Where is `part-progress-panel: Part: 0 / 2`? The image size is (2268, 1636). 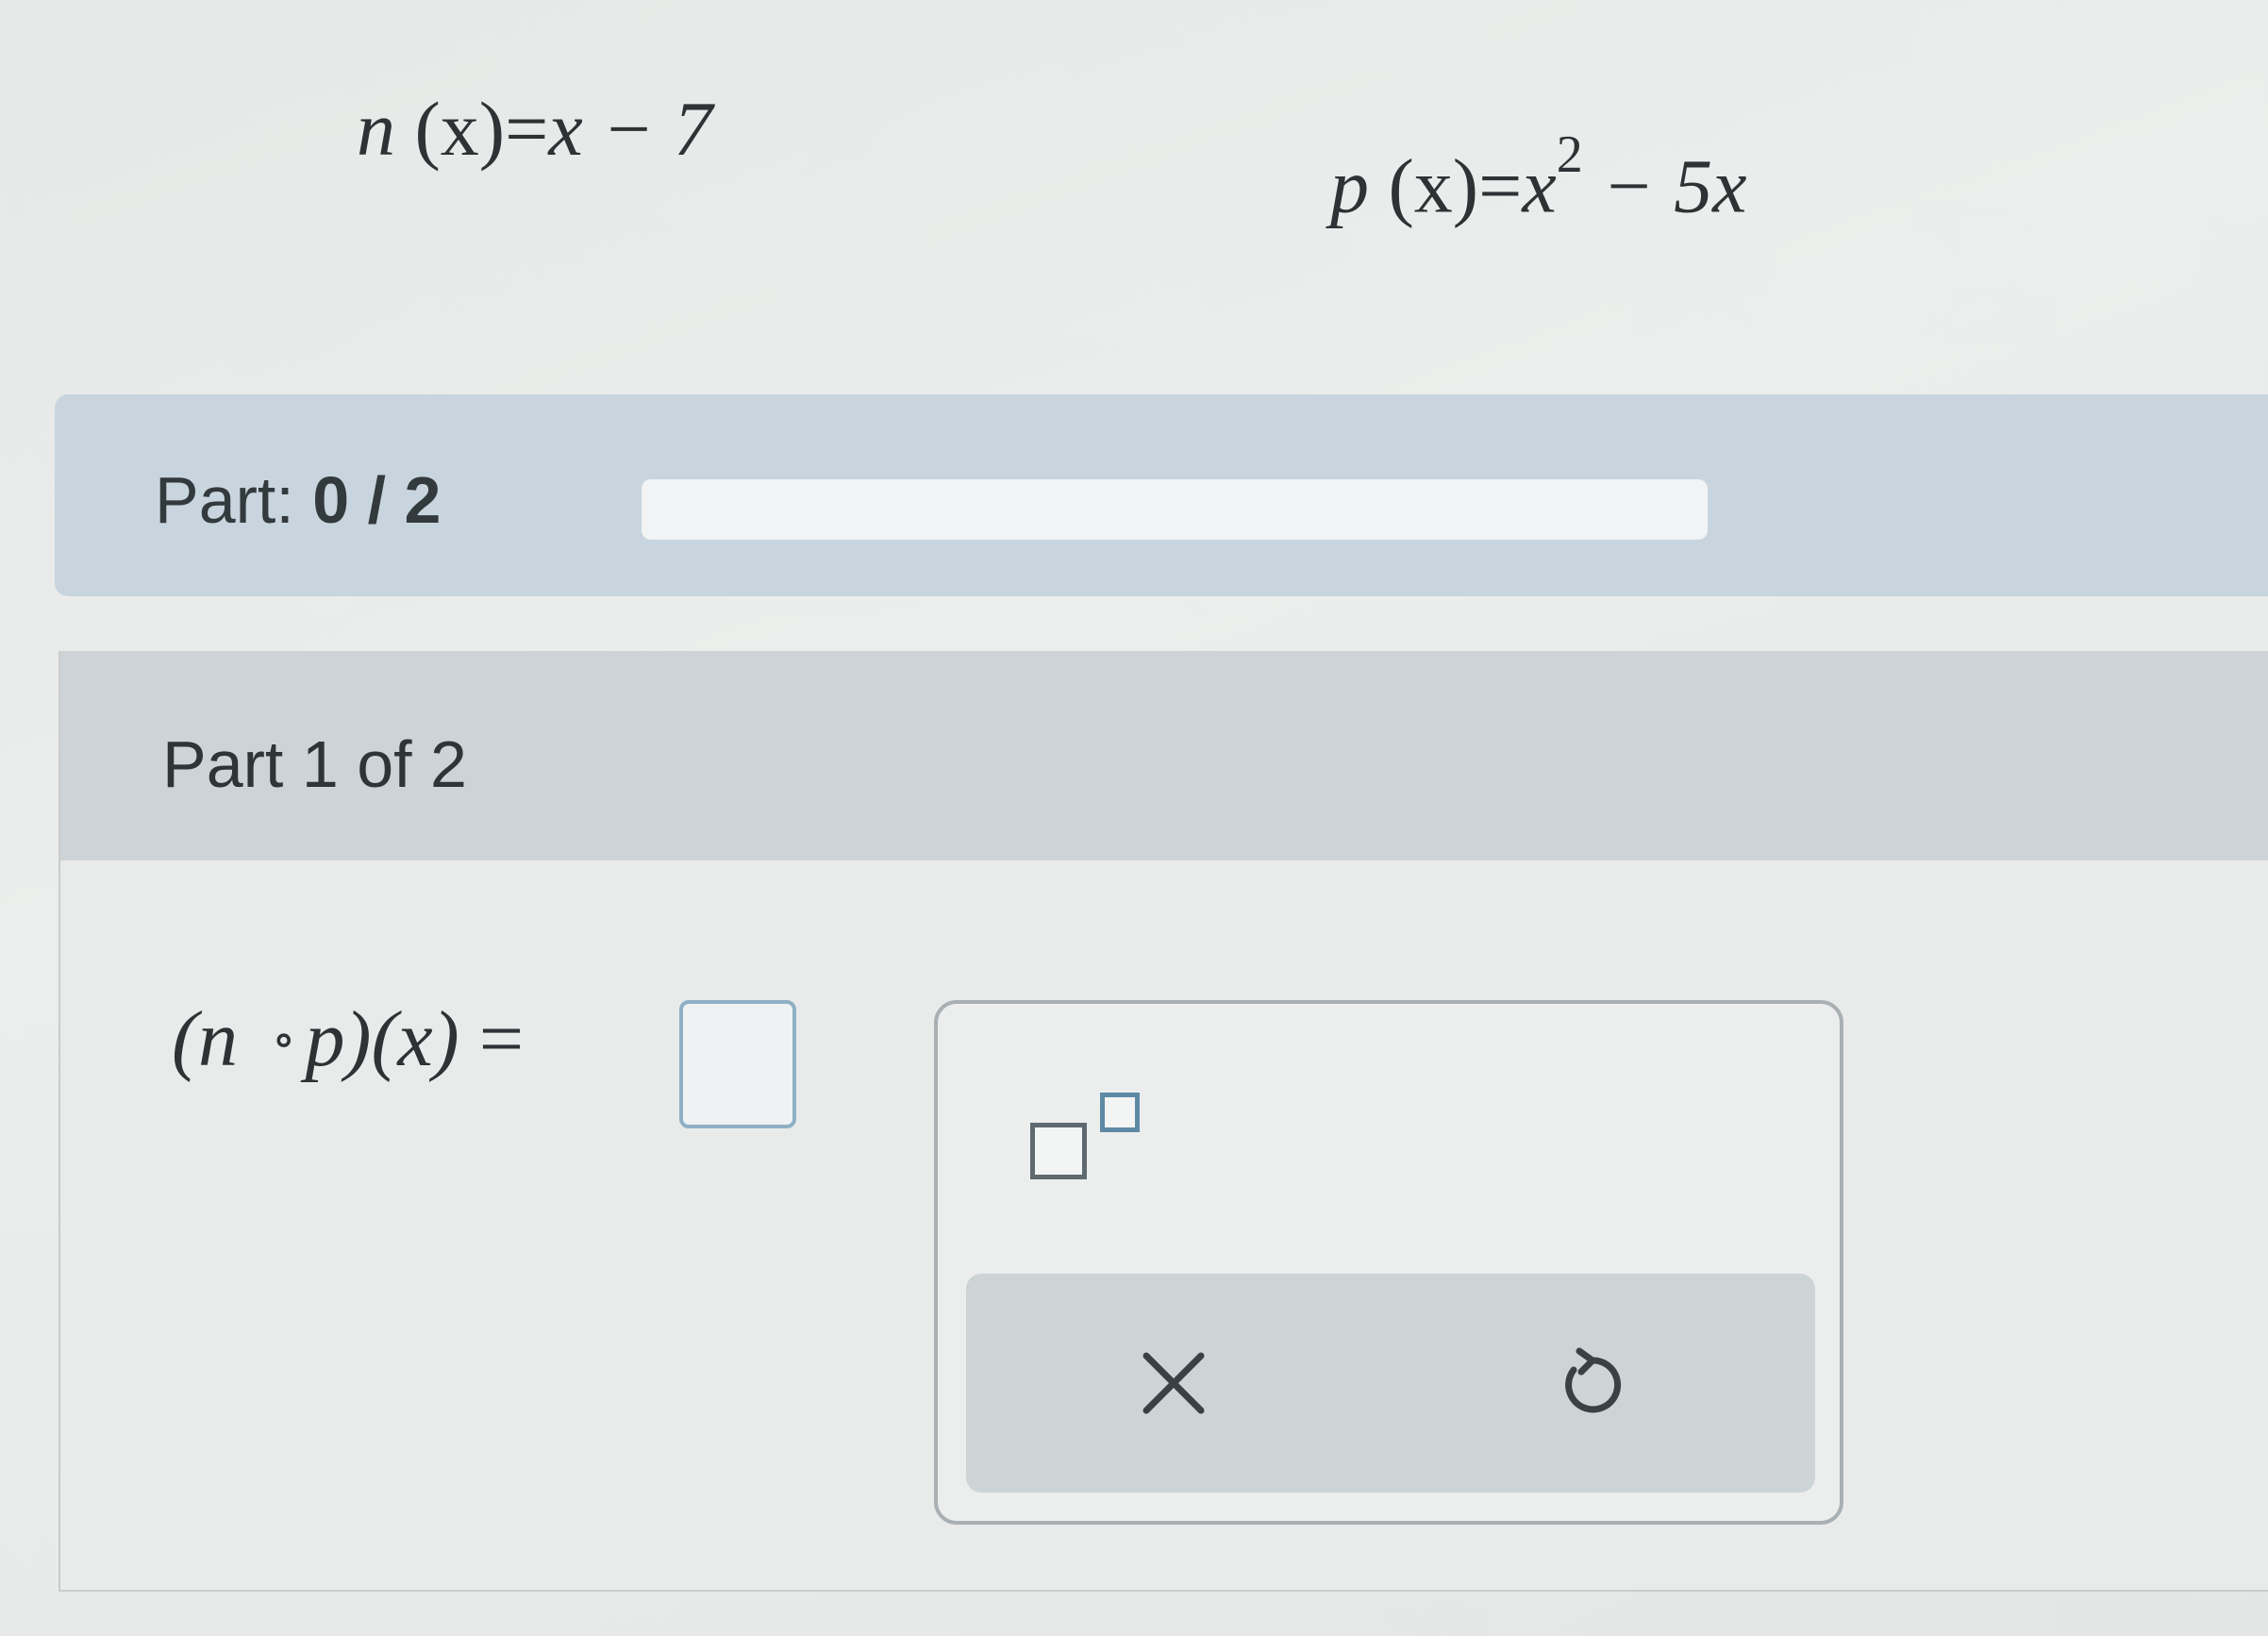
part-progress-panel: Part: 0 / 2 is located at coordinates (1161, 495).